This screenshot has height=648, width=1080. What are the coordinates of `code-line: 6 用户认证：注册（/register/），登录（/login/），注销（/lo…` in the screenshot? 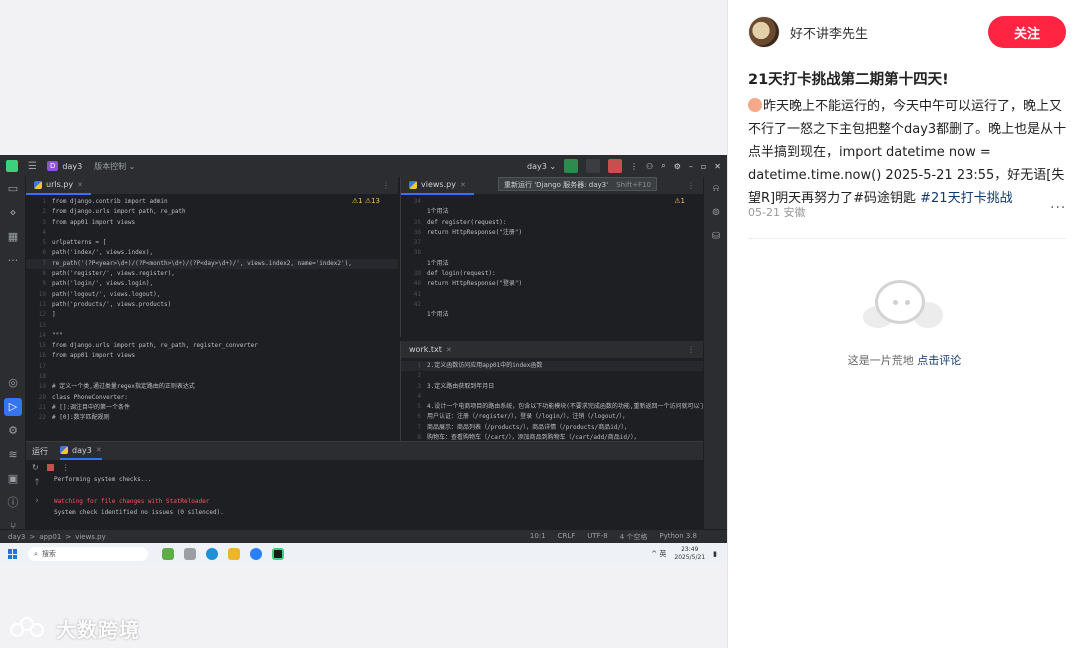 It's located at (552, 417).